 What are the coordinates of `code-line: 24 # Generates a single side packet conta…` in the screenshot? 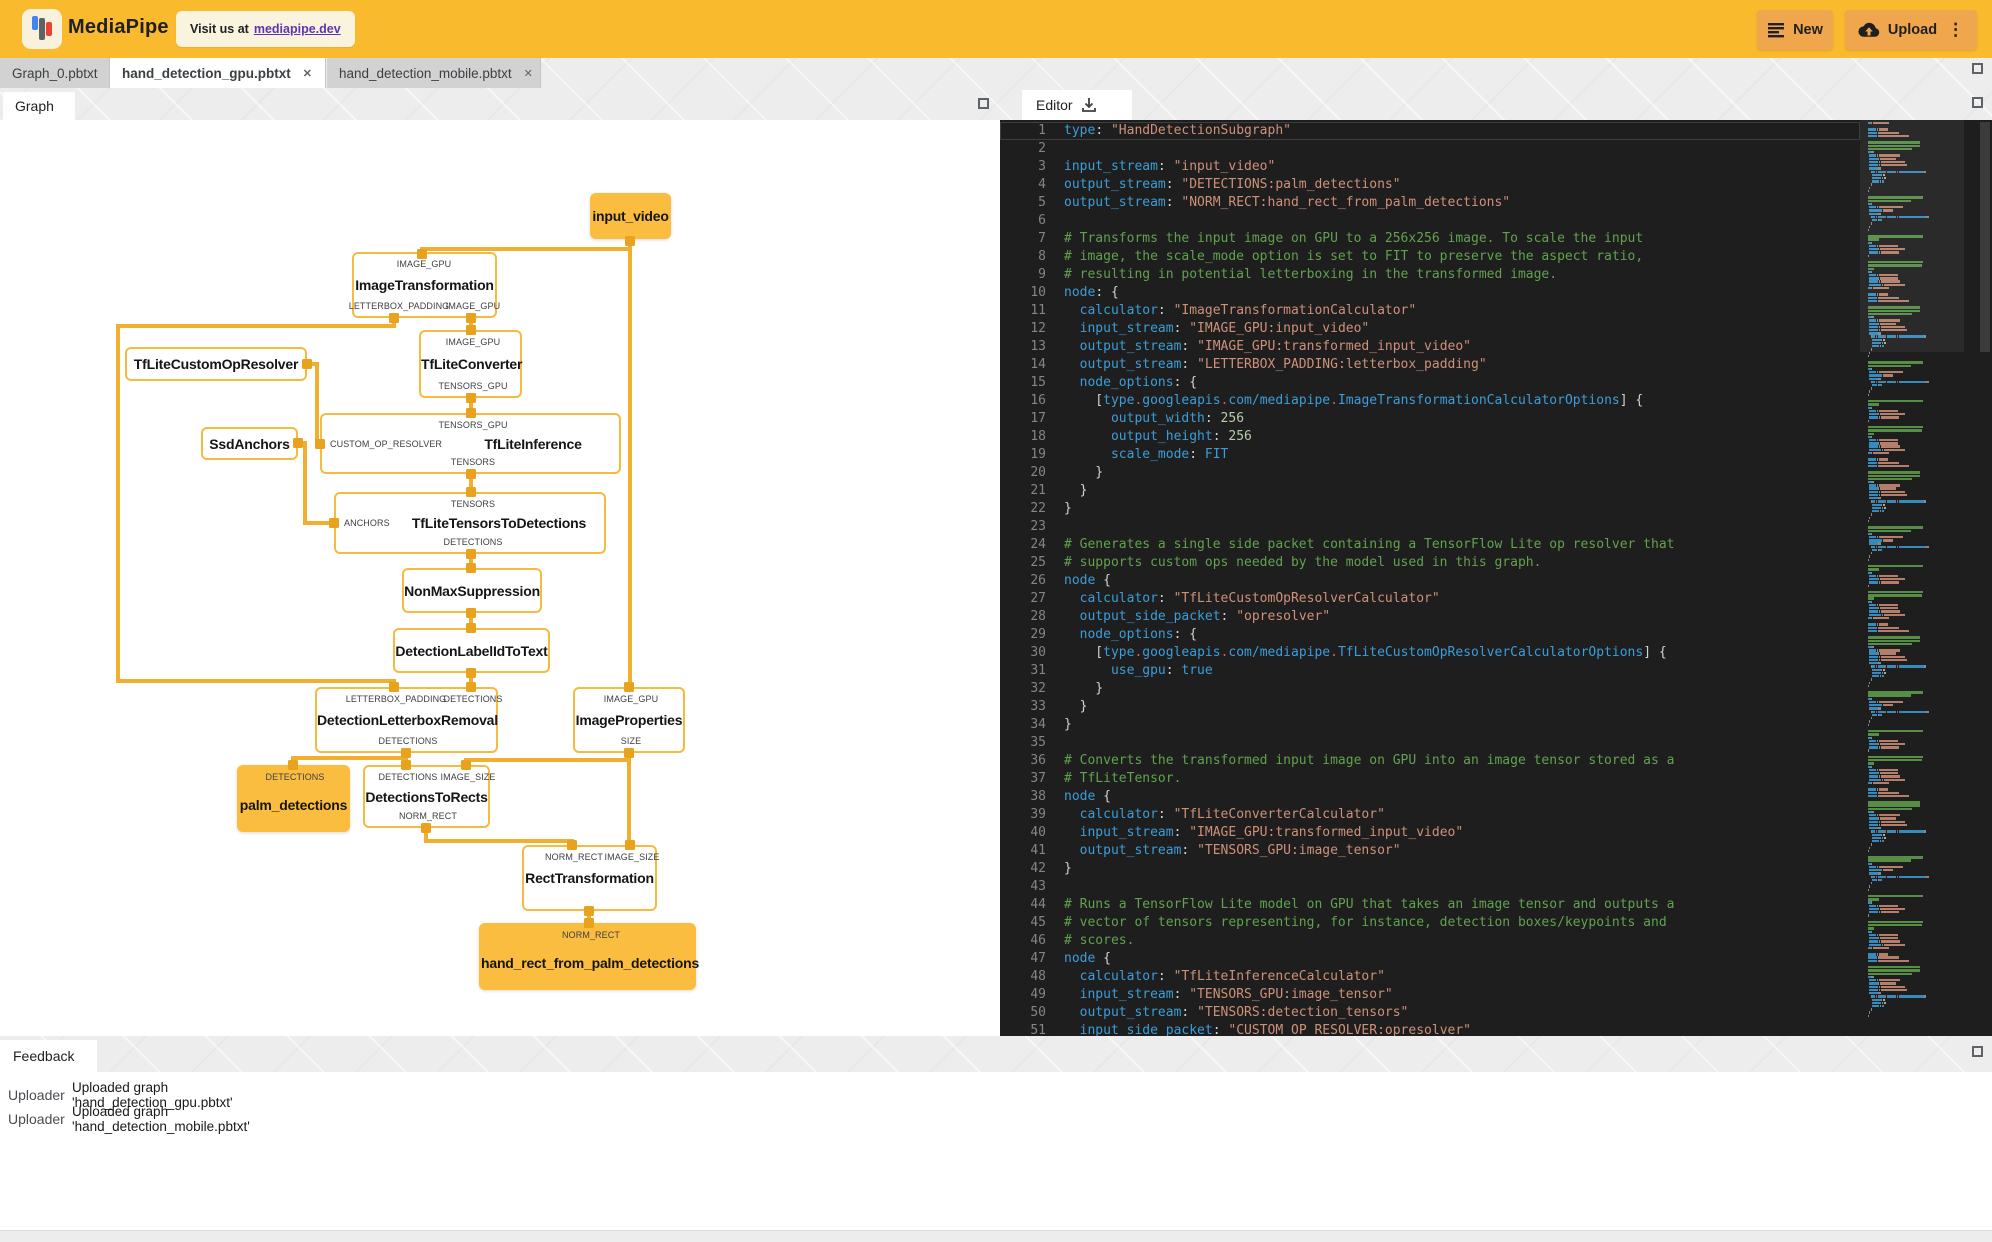 It's located at (1430, 545).